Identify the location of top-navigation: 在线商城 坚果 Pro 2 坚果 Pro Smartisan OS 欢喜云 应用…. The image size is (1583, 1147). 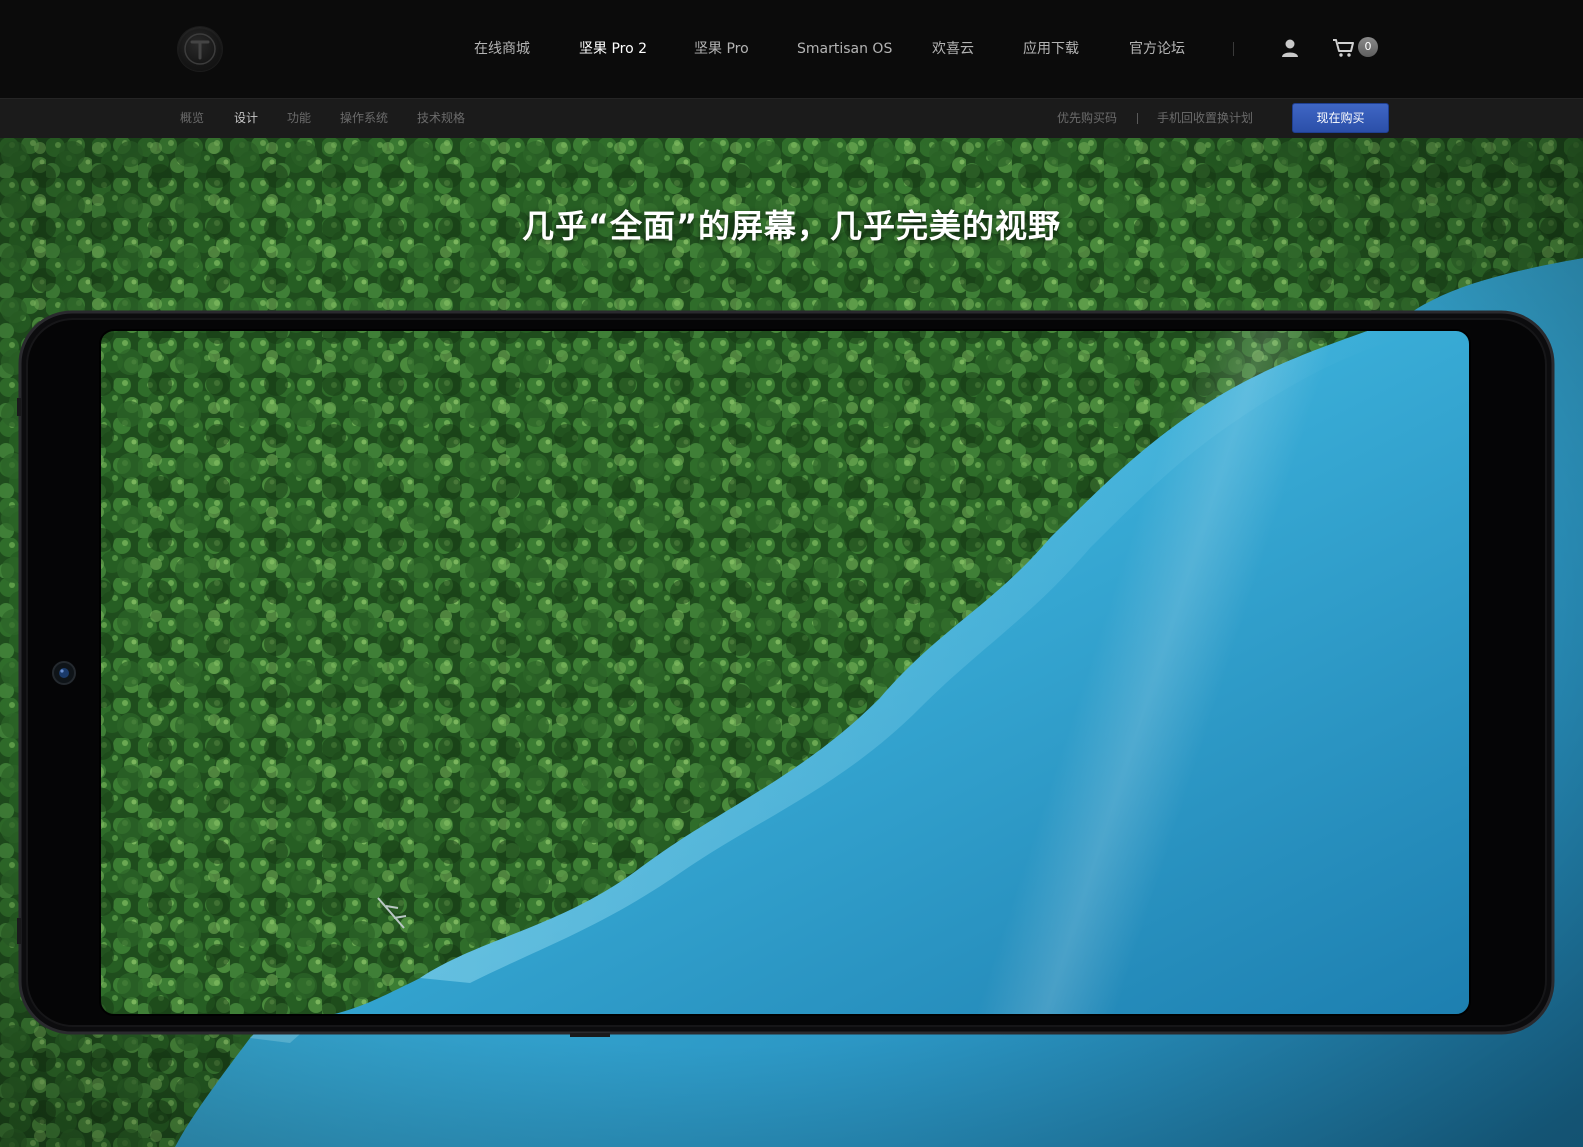
(791, 49).